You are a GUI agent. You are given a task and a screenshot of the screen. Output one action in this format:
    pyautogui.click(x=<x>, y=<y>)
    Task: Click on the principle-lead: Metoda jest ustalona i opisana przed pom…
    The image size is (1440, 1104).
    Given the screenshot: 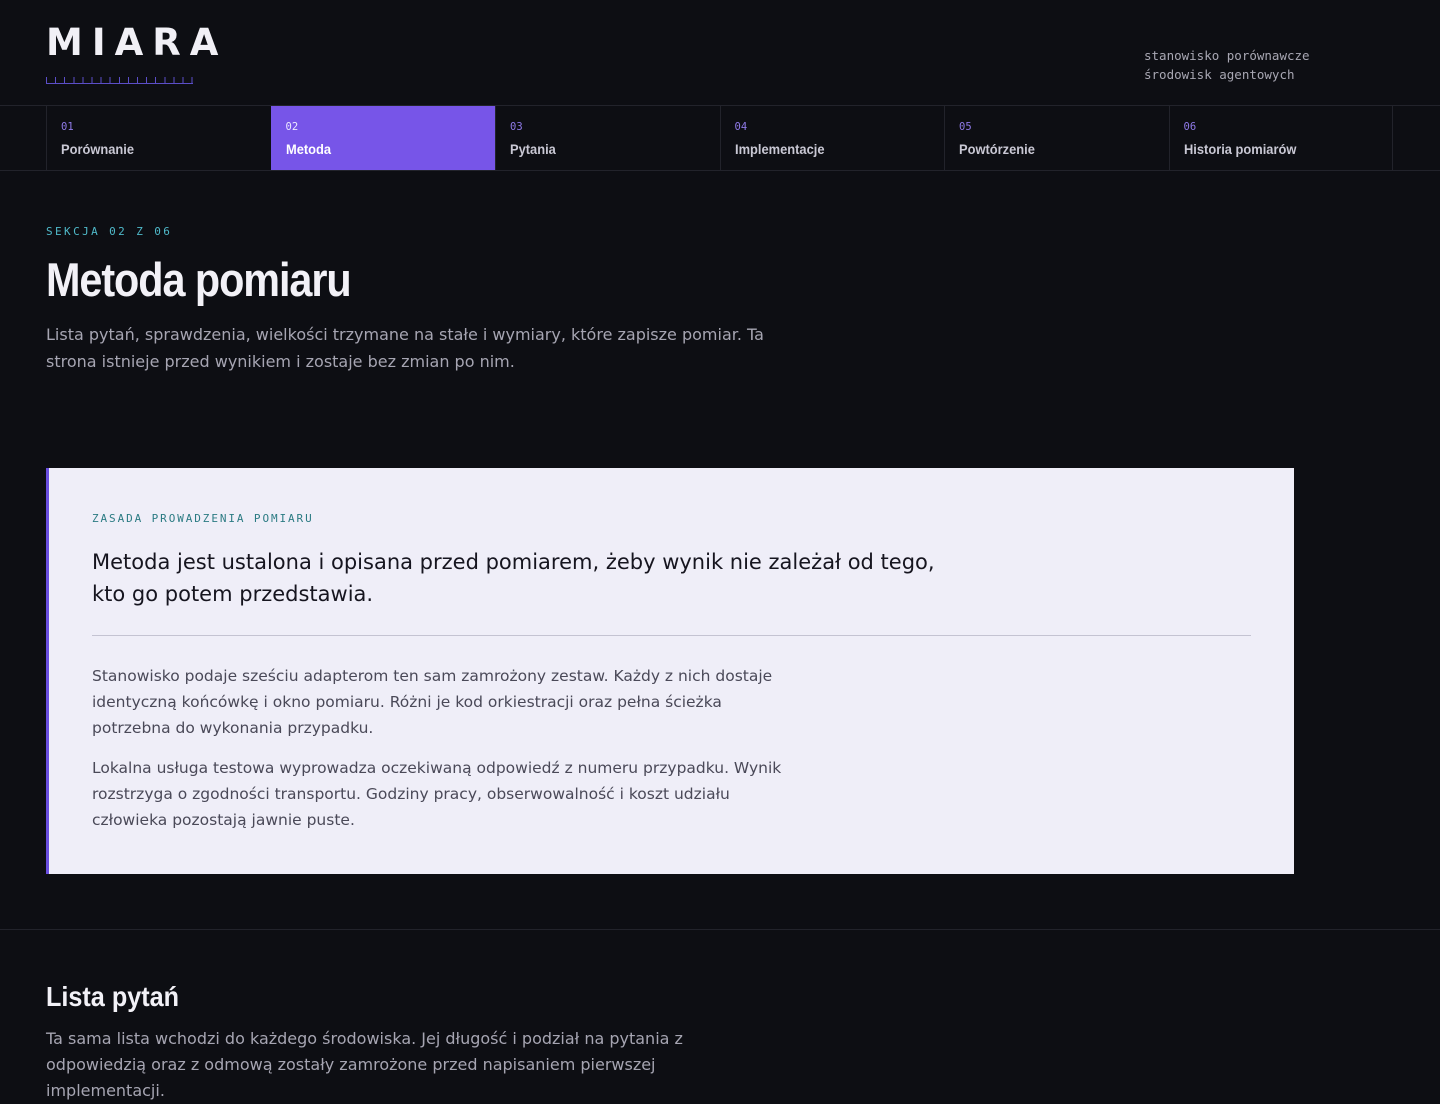 What is the action you would take?
    pyautogui.click(x=513, y=578)
    